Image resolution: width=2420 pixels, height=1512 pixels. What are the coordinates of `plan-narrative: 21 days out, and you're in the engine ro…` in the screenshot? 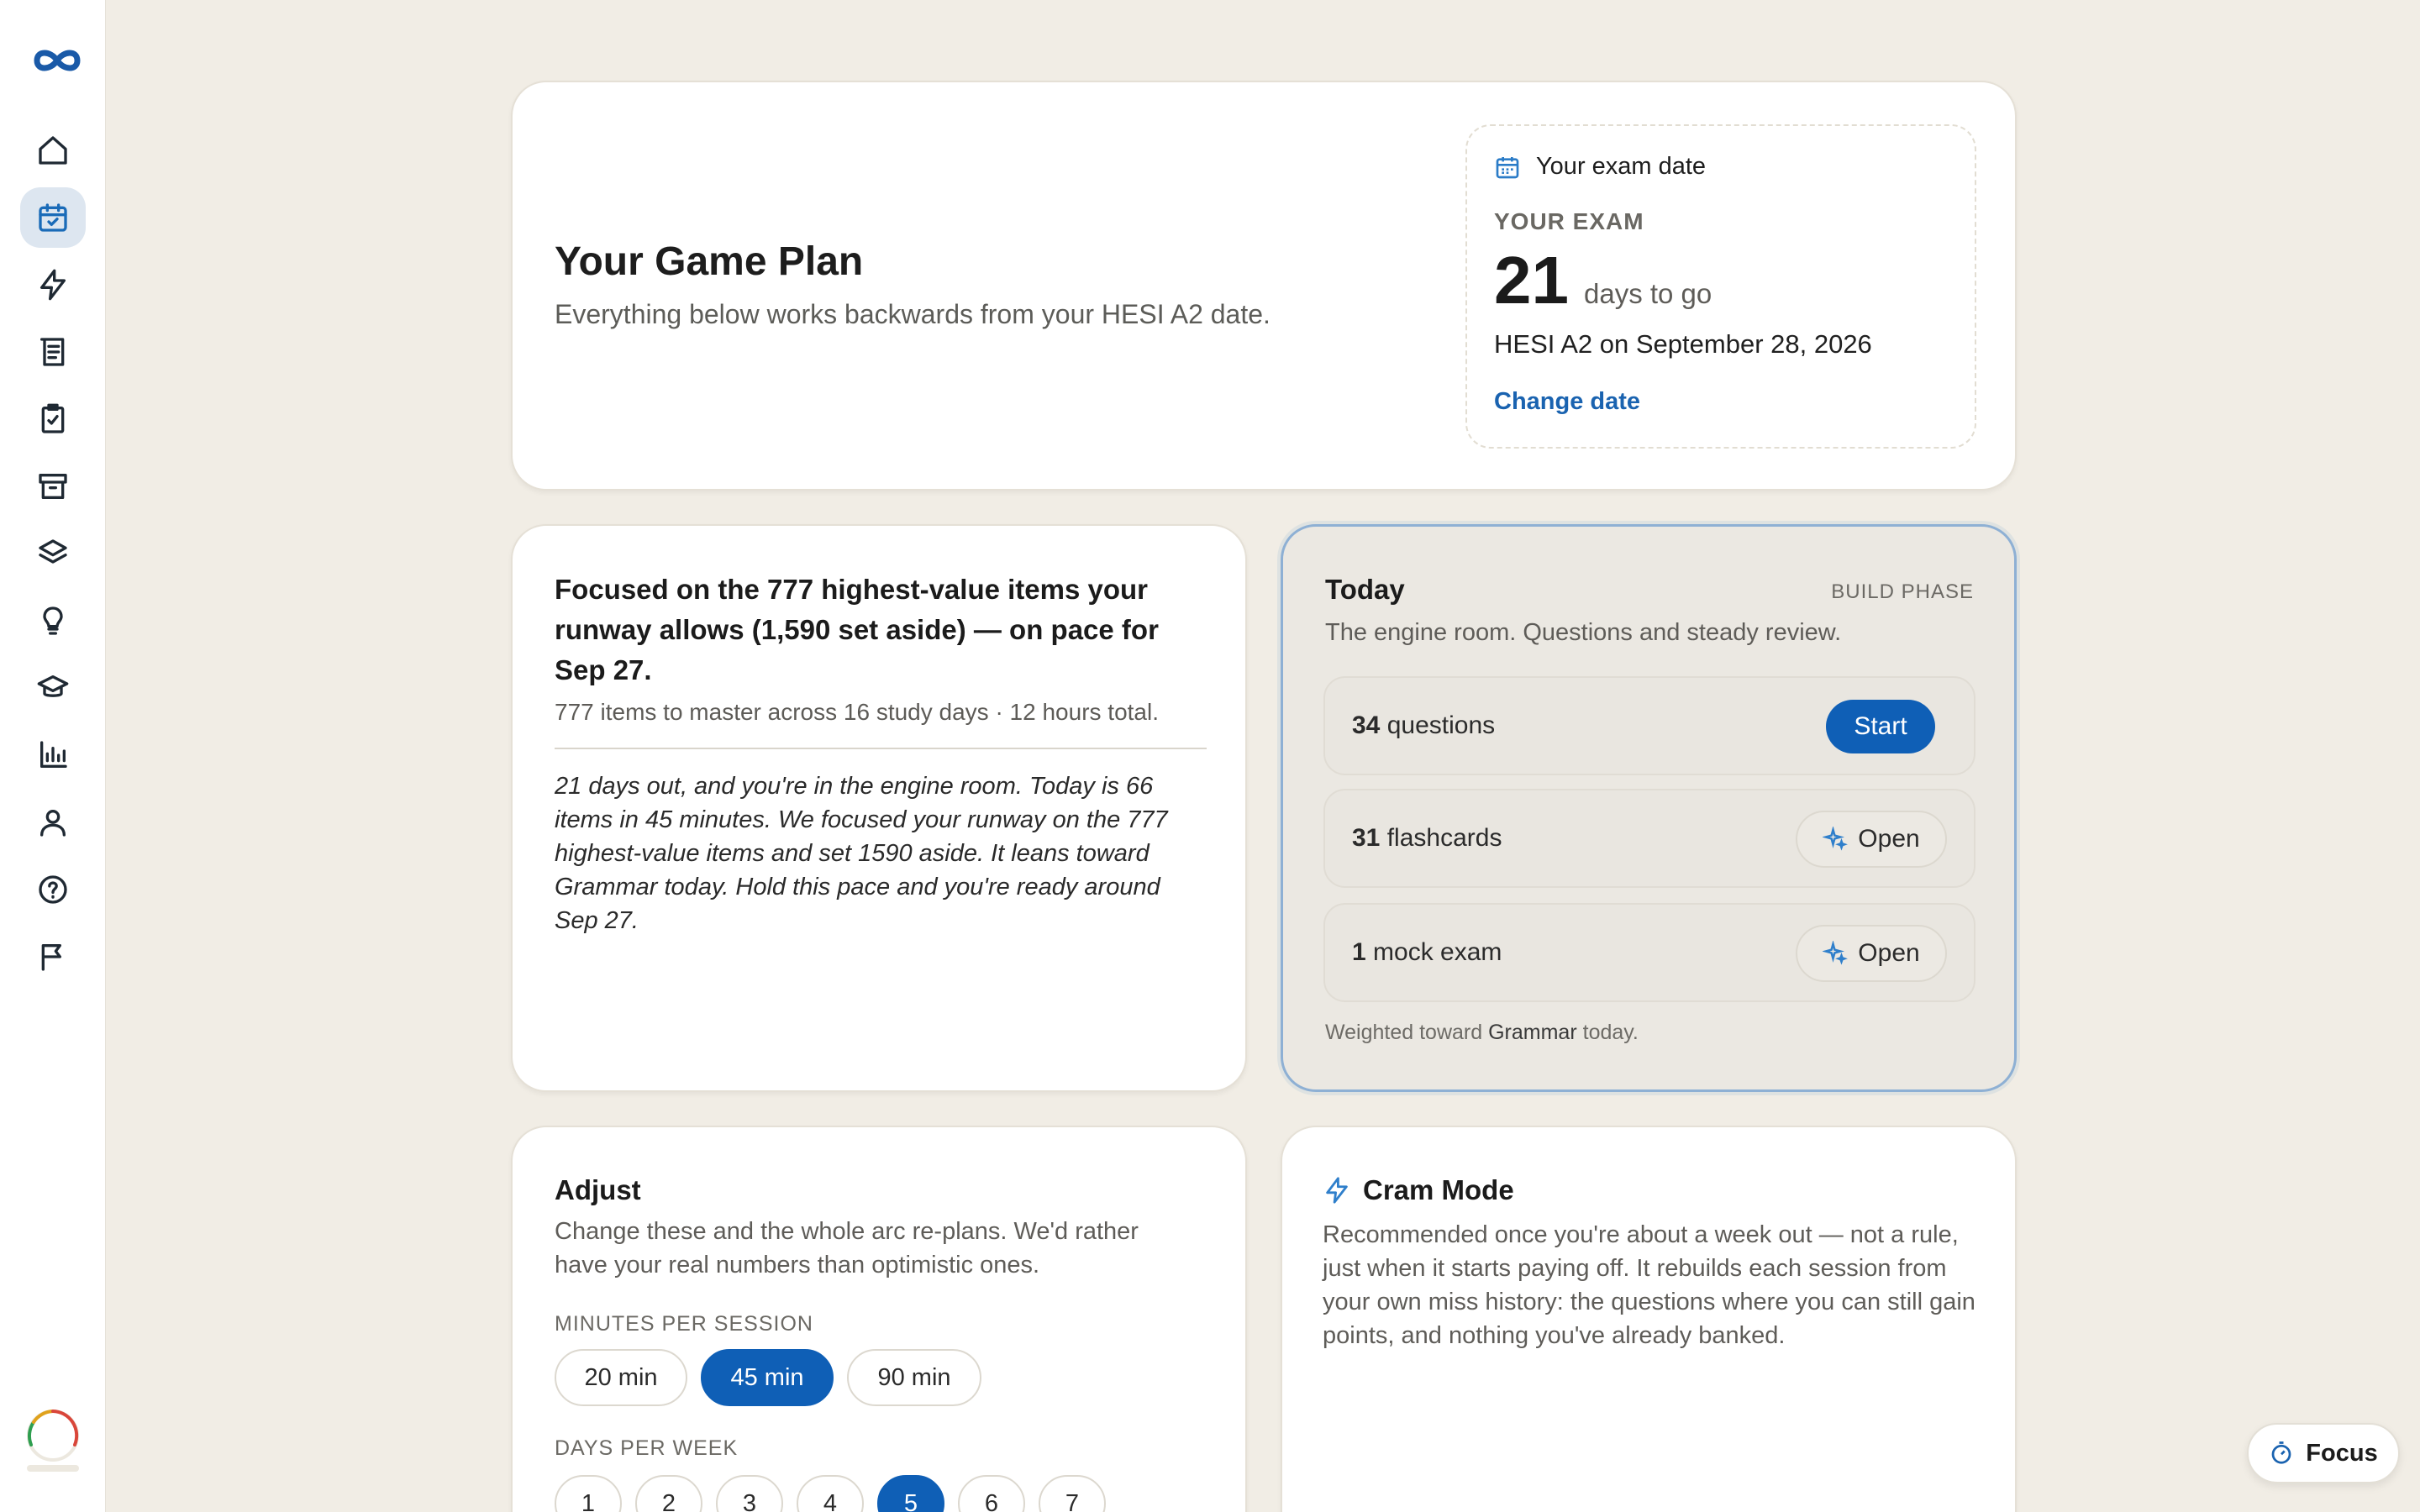 It's located at (862, 853).